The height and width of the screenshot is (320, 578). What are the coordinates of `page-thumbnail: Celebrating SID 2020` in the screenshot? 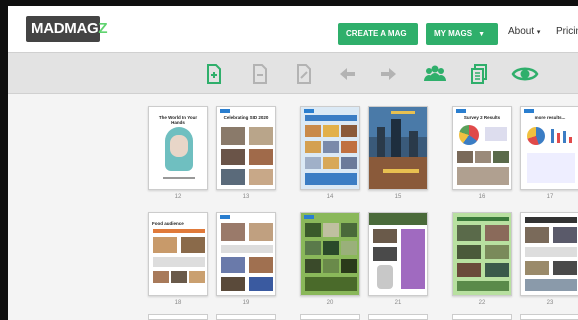 It's located at (246, 148).